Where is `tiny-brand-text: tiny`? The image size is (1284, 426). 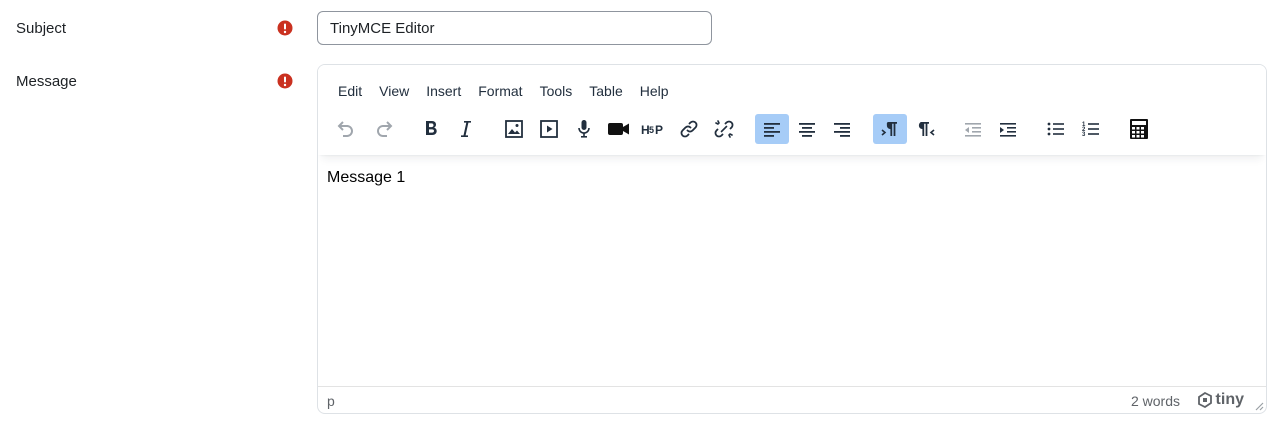 tiny-brand-text: tiny is located at coordinates (1229, 399).